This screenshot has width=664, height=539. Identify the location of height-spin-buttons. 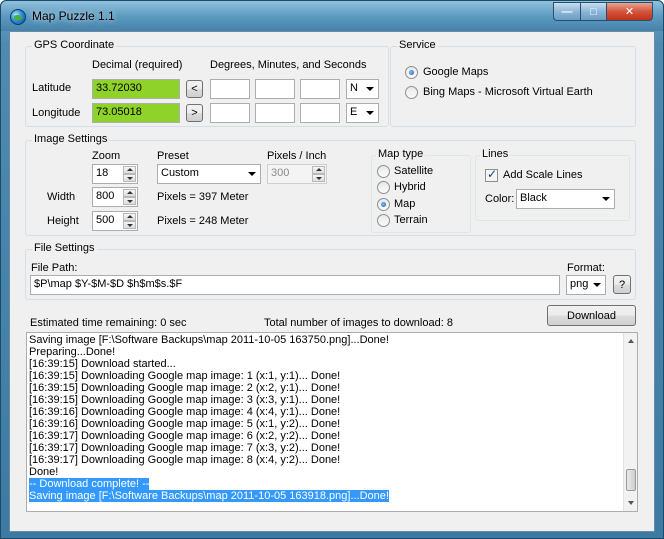
(129, 221).